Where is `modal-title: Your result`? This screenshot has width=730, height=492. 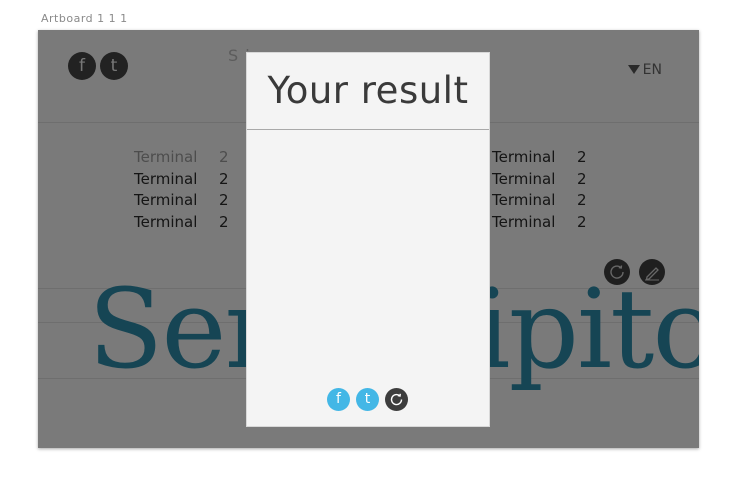
modal-title: Your result is located at coordinates (368, 90).